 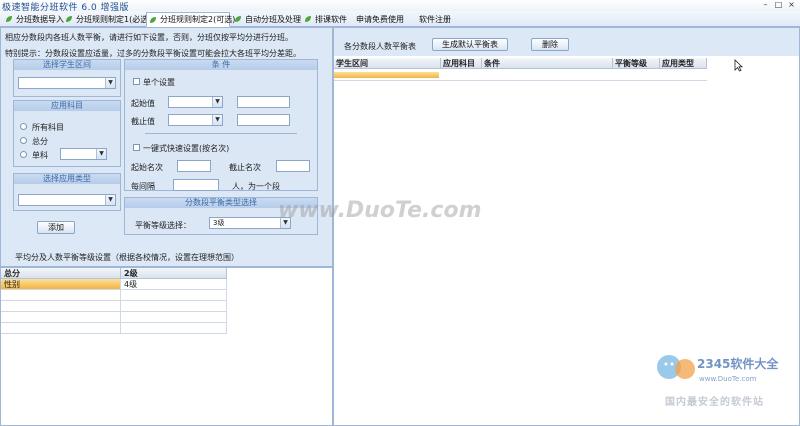 What do you see at coordinates (56, 227) in the screenshot?
I see `add-button: 添加` at bounding box center [56, 227].